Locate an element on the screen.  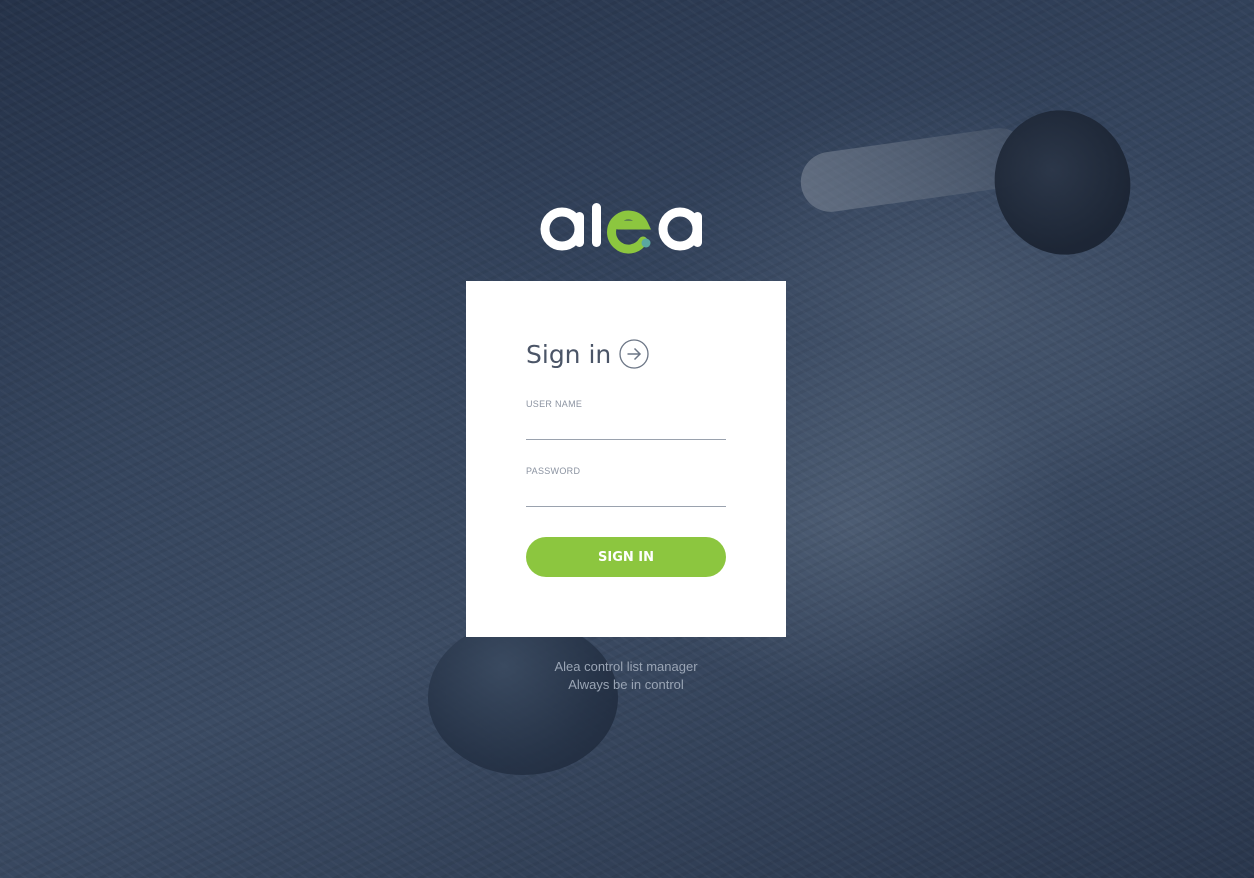
signin-button: SIGN IN is located at coordinates (626, 557).